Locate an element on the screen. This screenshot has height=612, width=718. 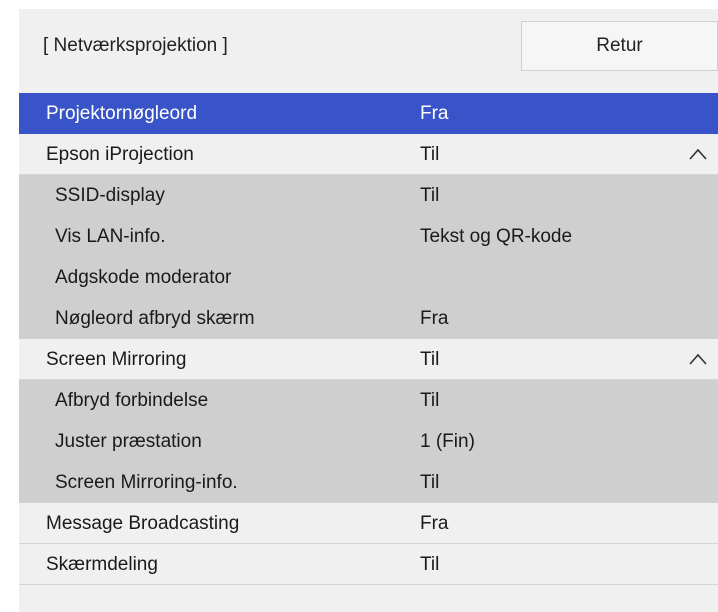
setting-label: Juster præstation is located at coordinates (128, 441).